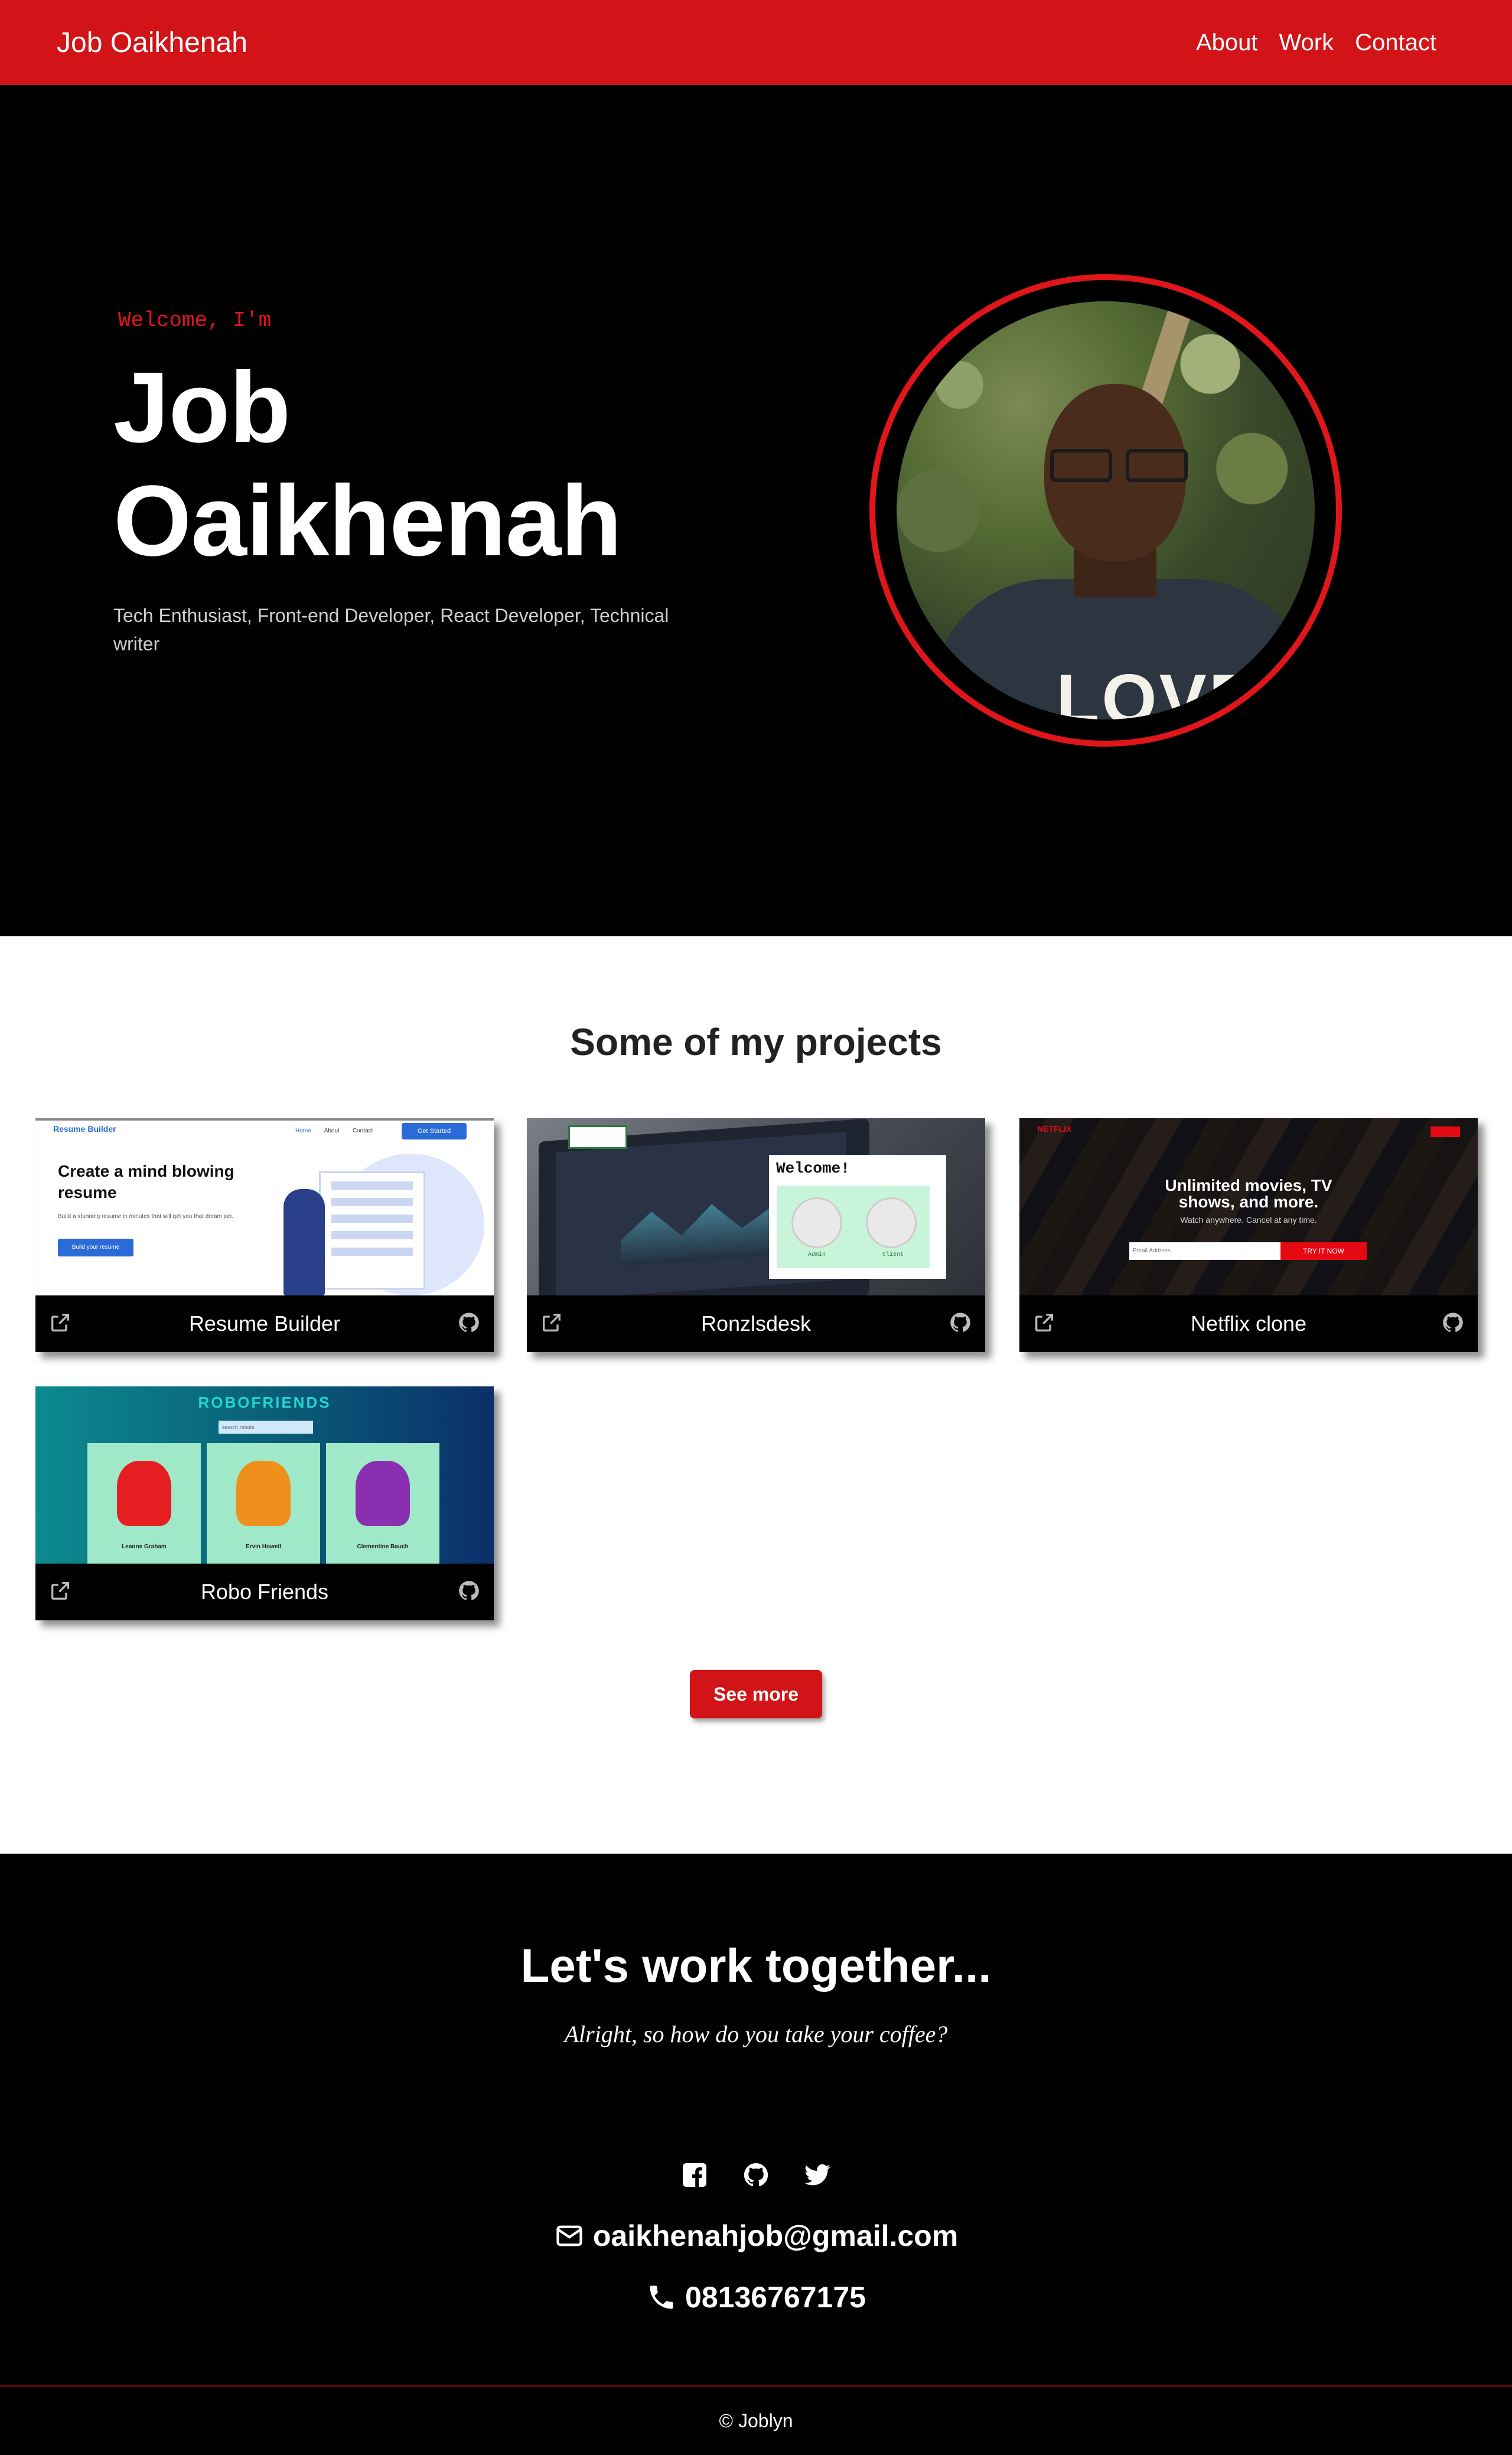  I want to click on phone-icon, so click(661, 2297).